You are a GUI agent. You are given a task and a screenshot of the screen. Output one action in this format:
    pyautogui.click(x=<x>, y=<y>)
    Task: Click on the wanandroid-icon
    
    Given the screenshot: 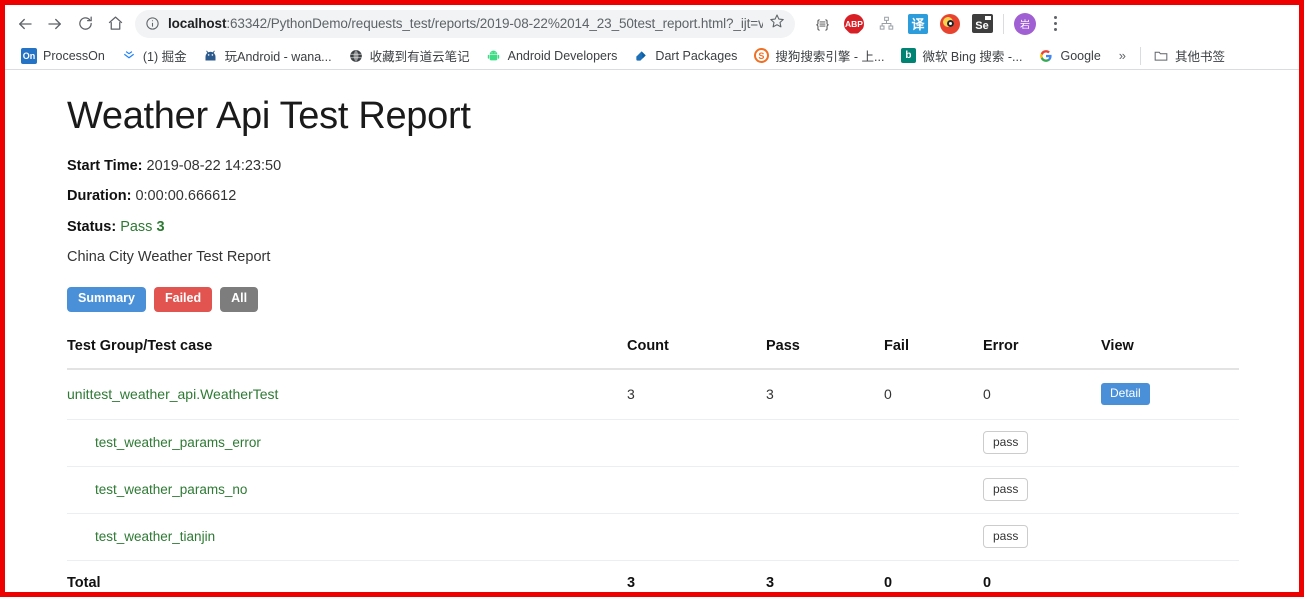 What is the action you would take?
    pyautogui.click(x=211, y=56)
    